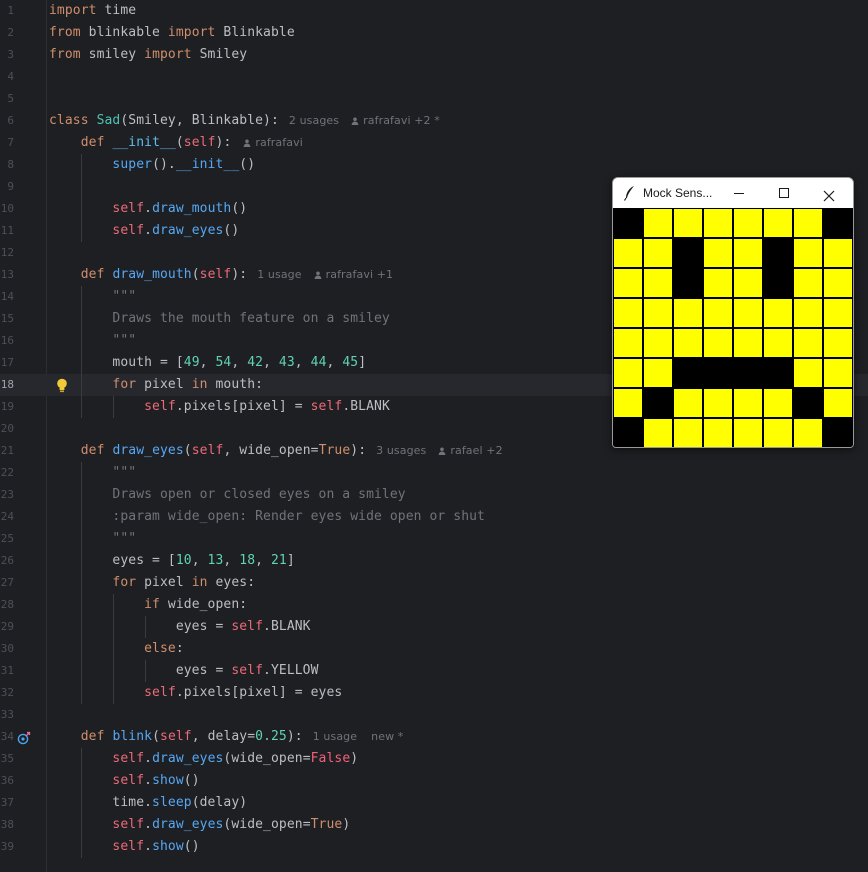 Image resolution: width=868 pixels, height=872 pixels. I want to click on code-line: 3 from smiley import Smiley, so click(434, 55).